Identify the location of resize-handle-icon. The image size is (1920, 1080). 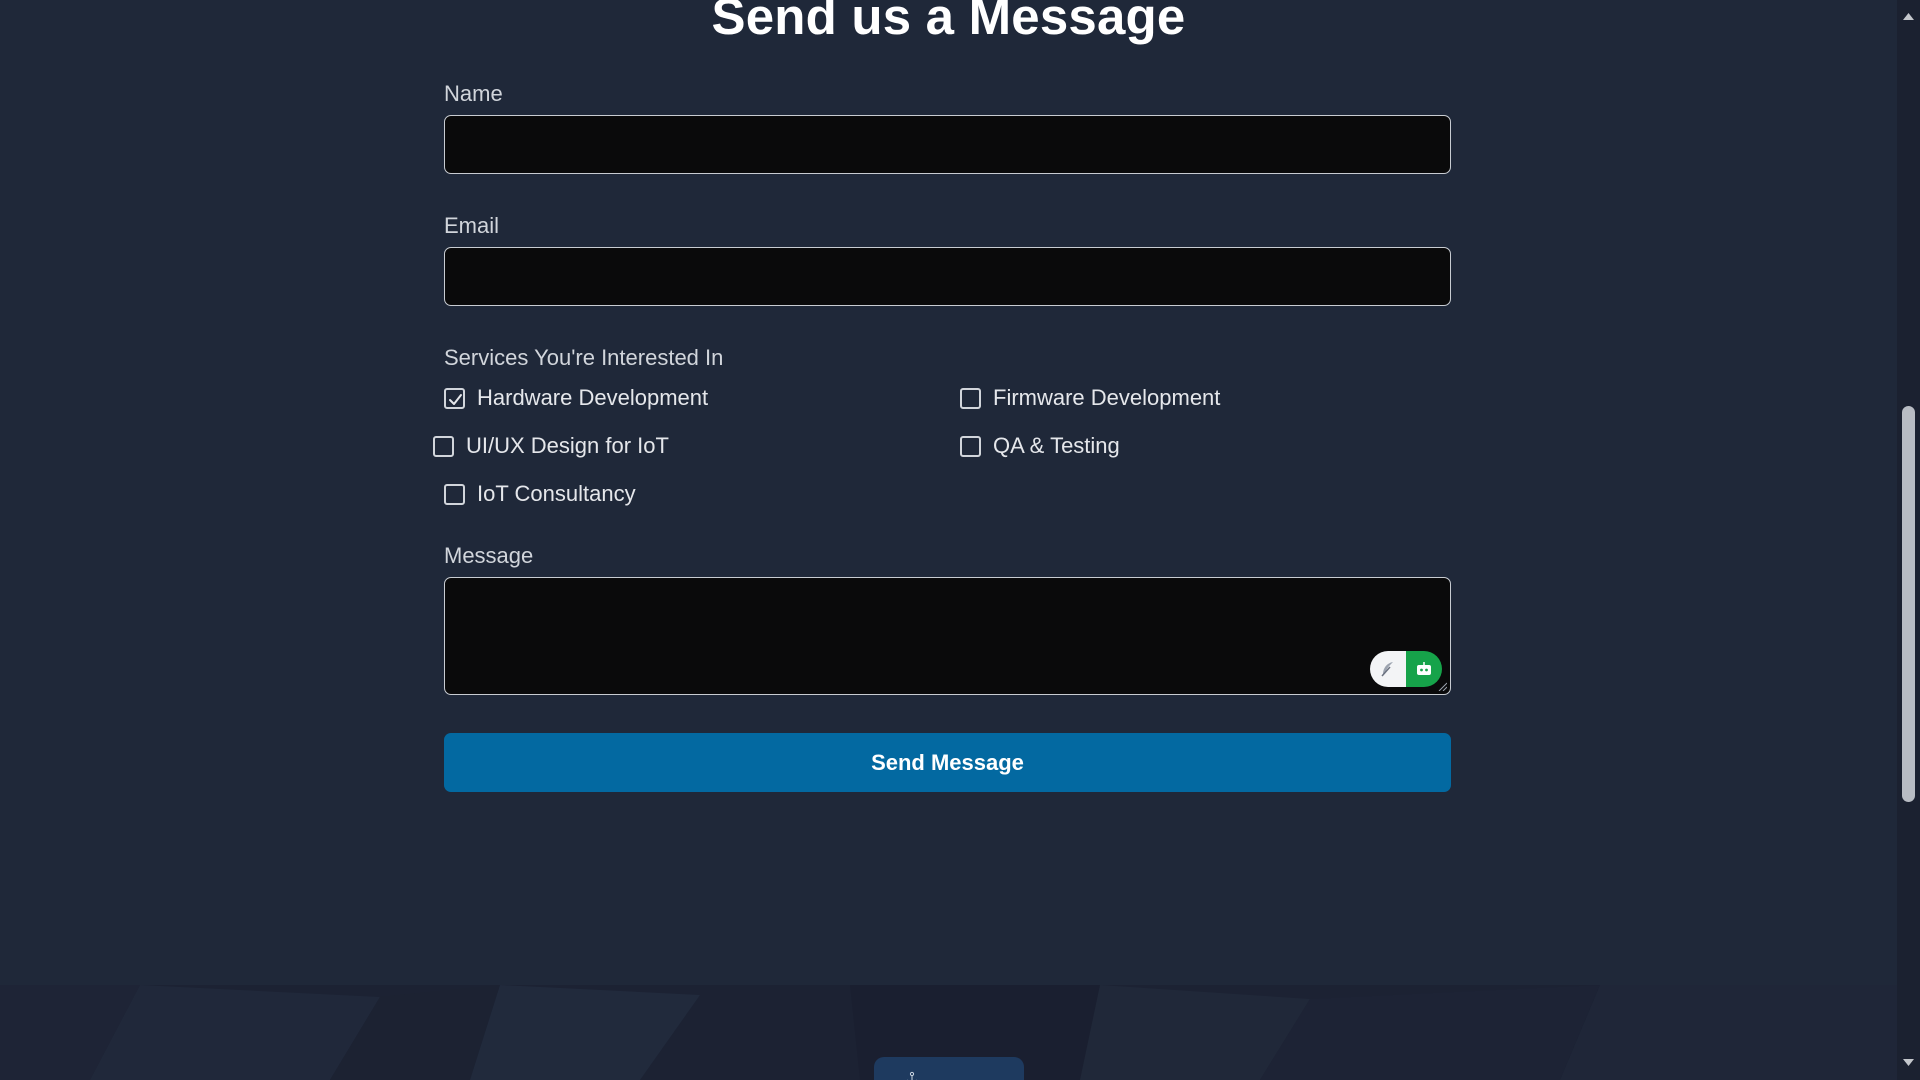
(1442, 686).